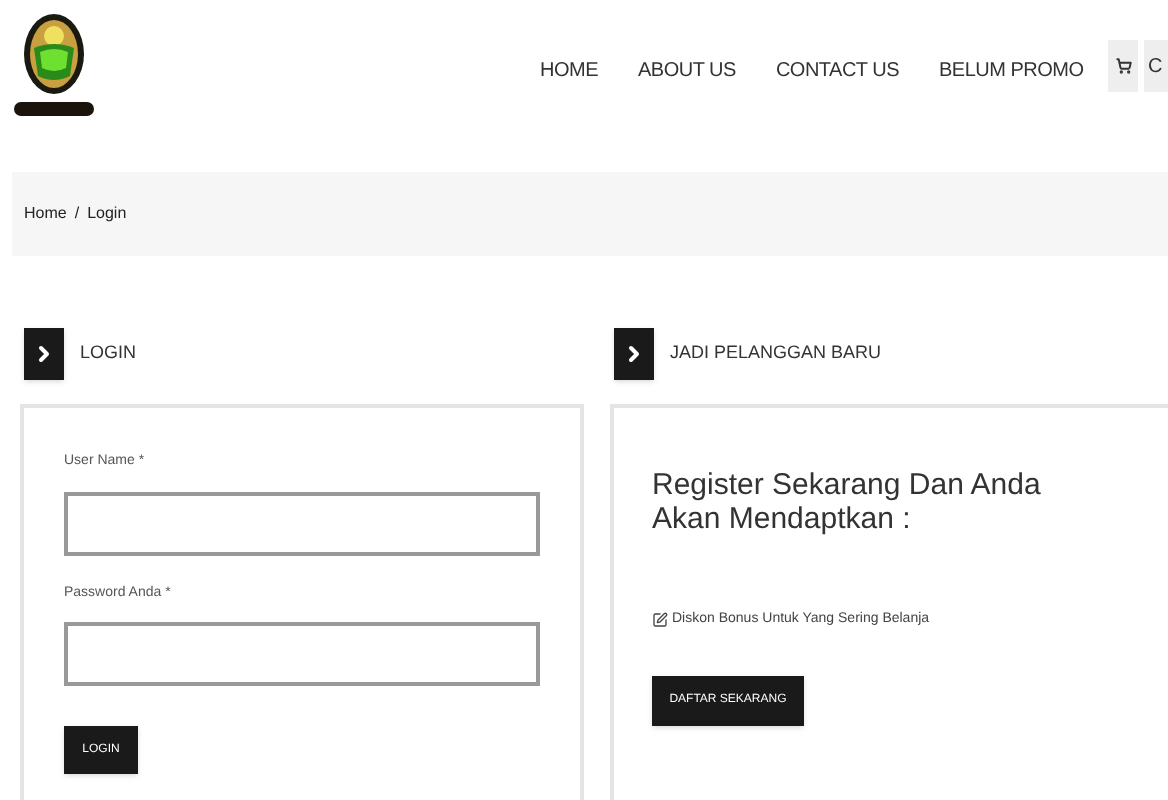 The width and height of the screenshot is (1168, 800). Describe the element at coordinates (1156, 66) in the screenshot. I see `header-button: C` at that location.